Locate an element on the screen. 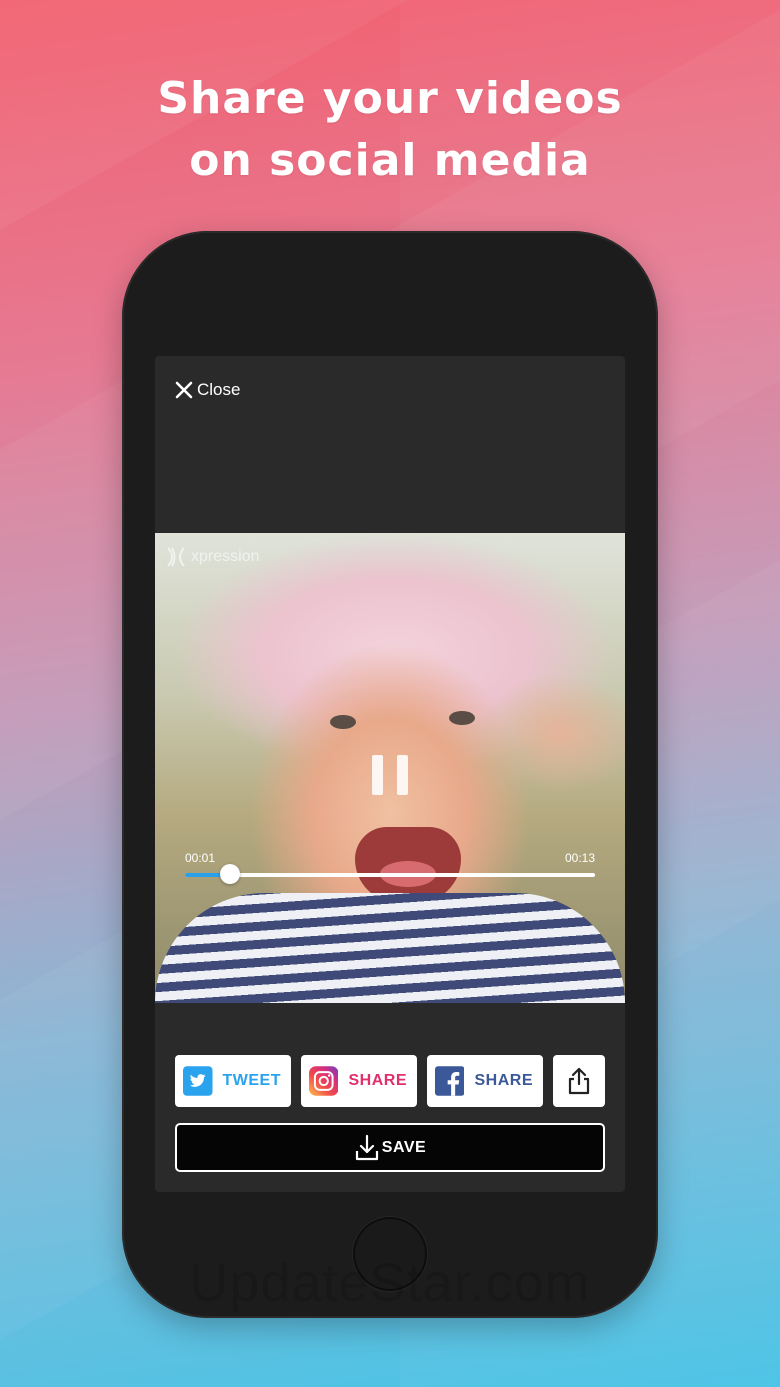 The image size is (780, 1387). seek-bar is located at coordinates (390, 874).